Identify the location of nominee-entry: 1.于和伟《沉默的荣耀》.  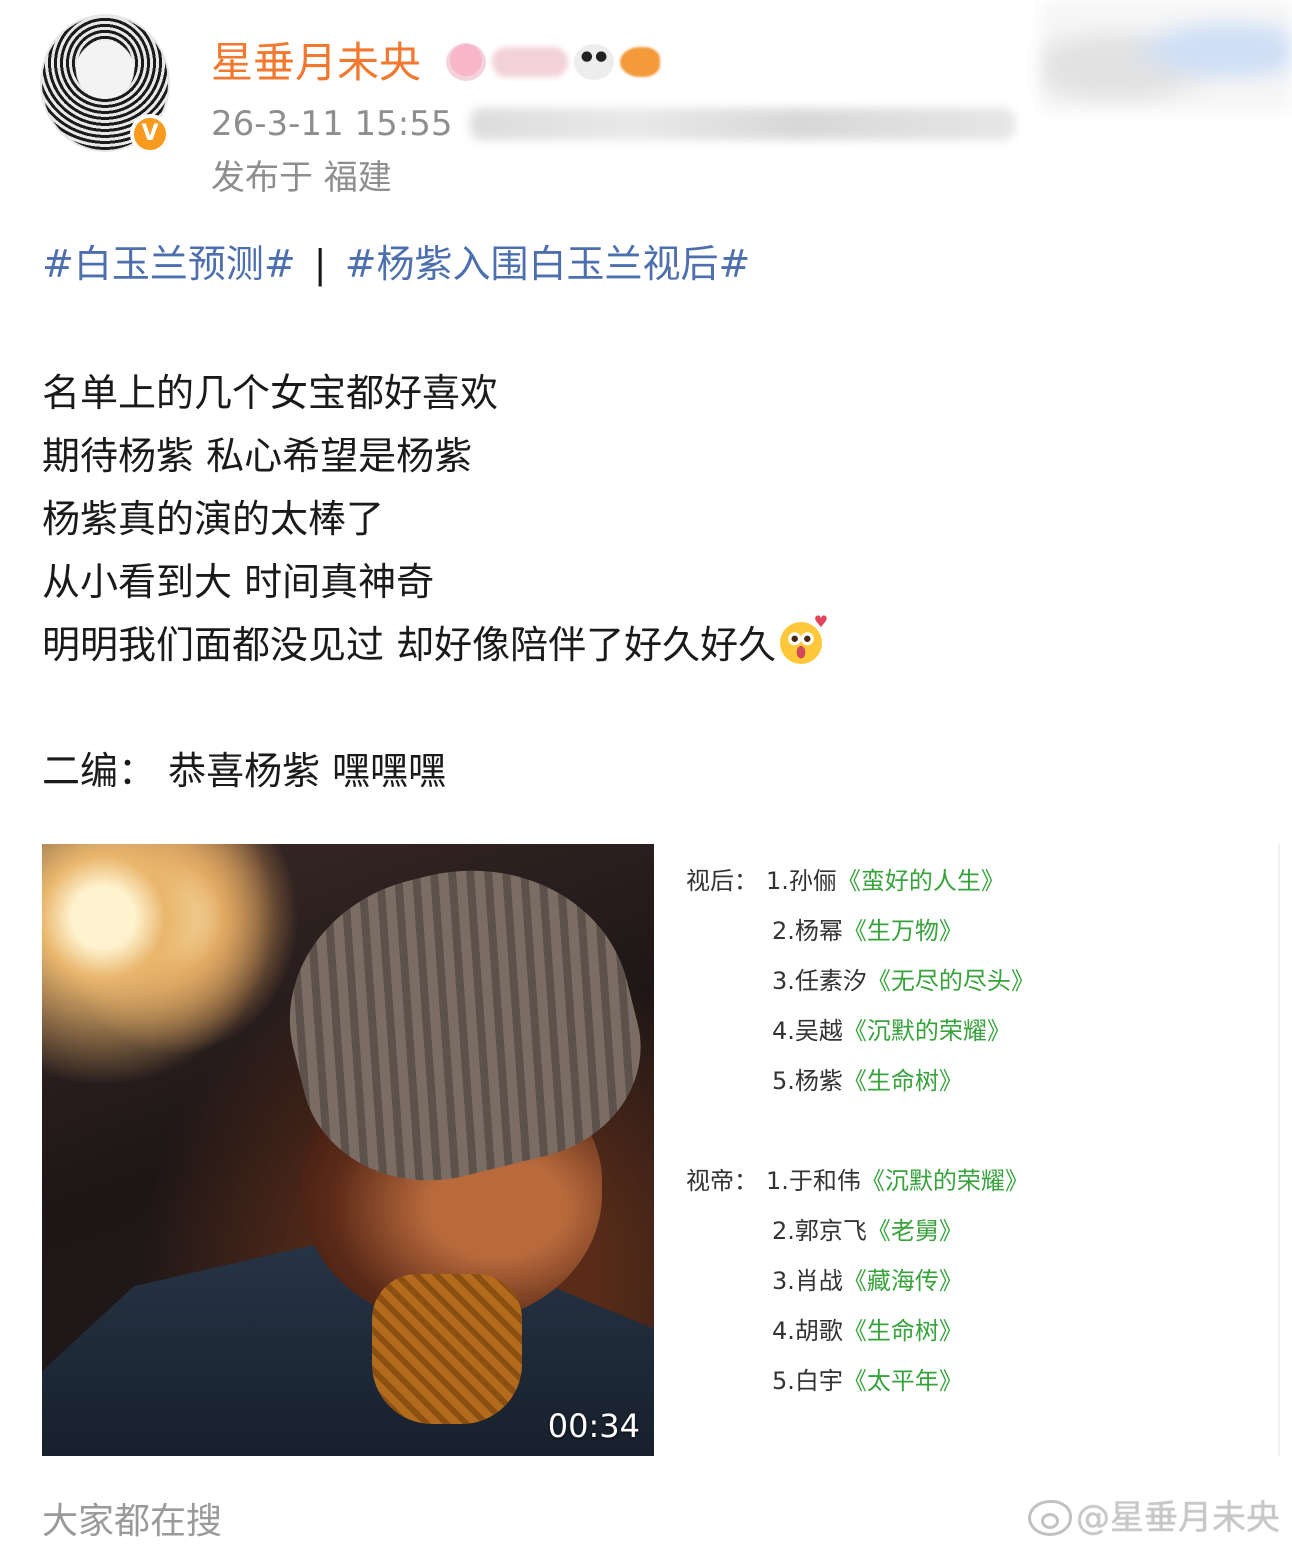
(897, 1181).